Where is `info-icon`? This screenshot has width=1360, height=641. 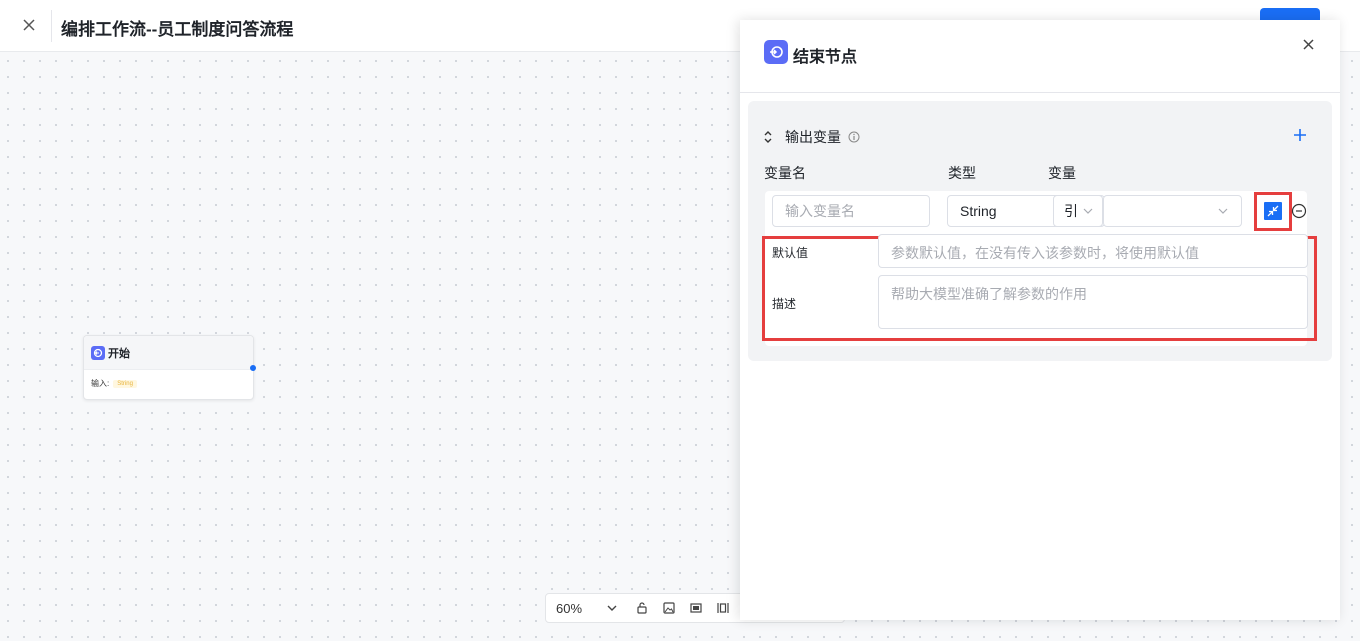
info-icon is located at coordinates (854, 137).